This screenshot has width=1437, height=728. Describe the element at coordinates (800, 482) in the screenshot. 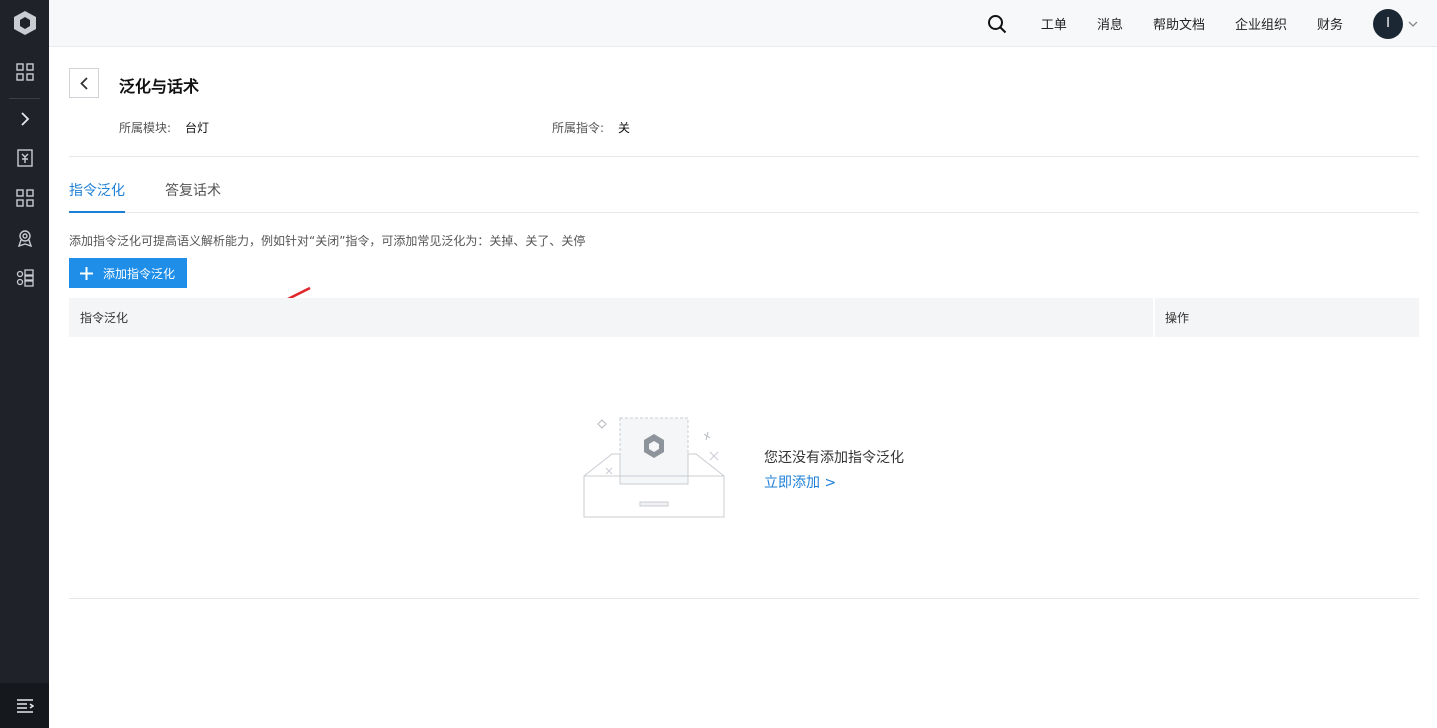

I see `add-now-link: 立即添加 >` at that location.